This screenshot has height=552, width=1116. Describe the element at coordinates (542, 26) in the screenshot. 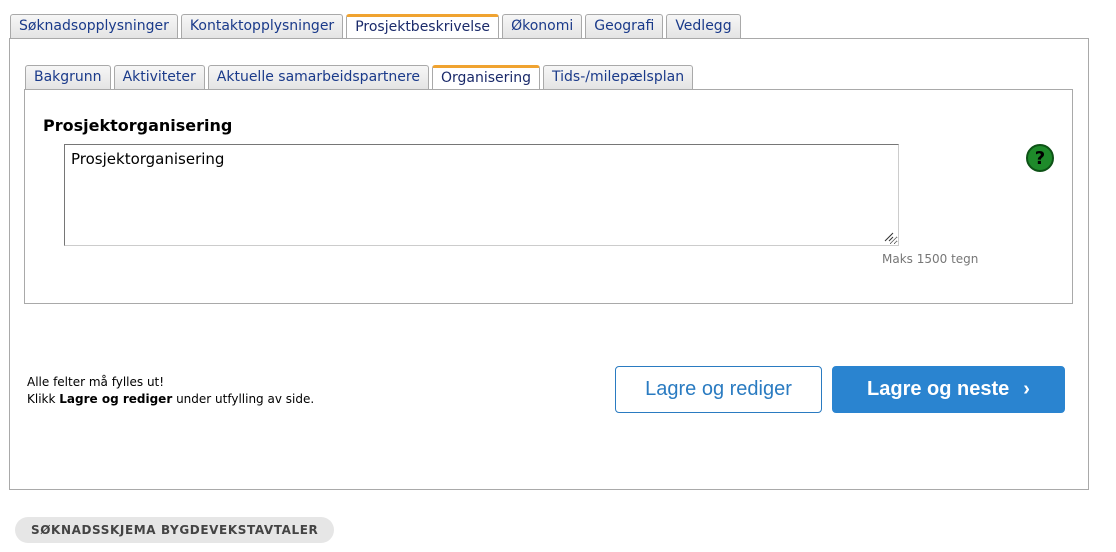

I see `tab-okonomi: Økonomi` at that location.